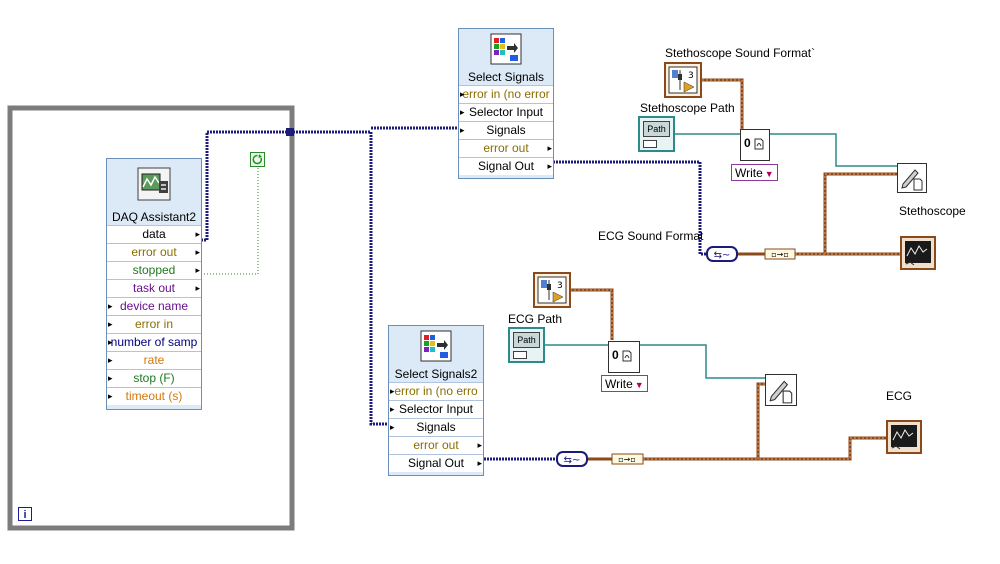 The image size is (1000, 564). What do you see at coordinates (154, 252) in the screenshot?
I see `daq-error-out-terminal: error out` at bounding box center [154, 252].